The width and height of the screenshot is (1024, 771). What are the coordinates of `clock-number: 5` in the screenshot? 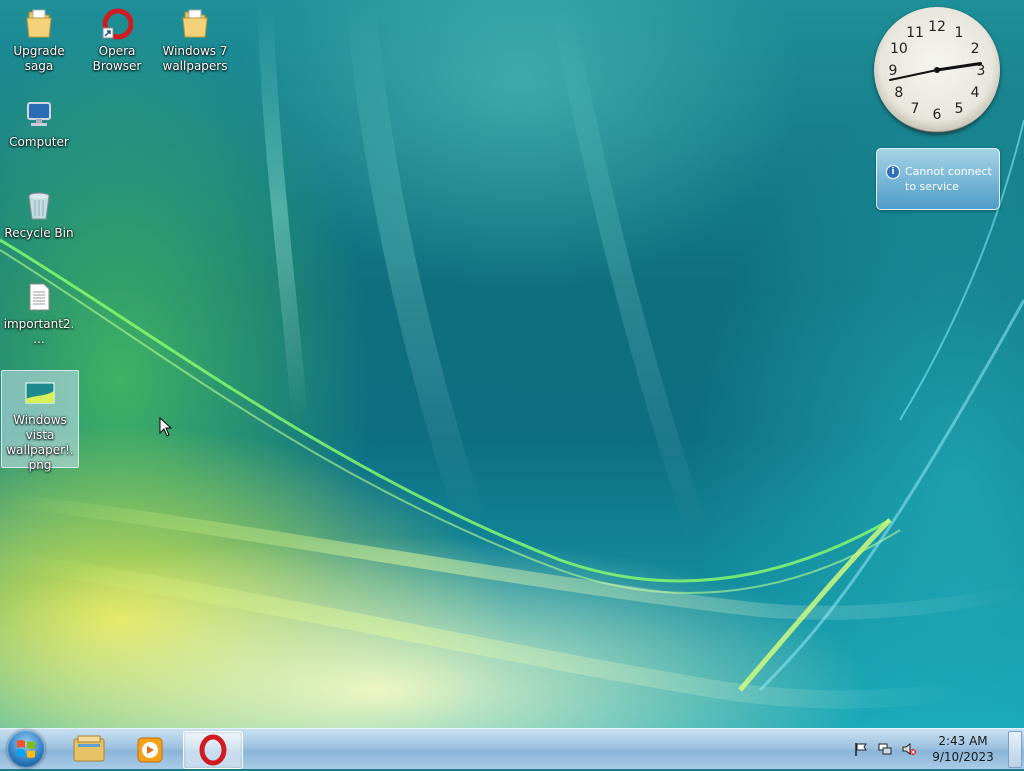 It's located at (959, 109).